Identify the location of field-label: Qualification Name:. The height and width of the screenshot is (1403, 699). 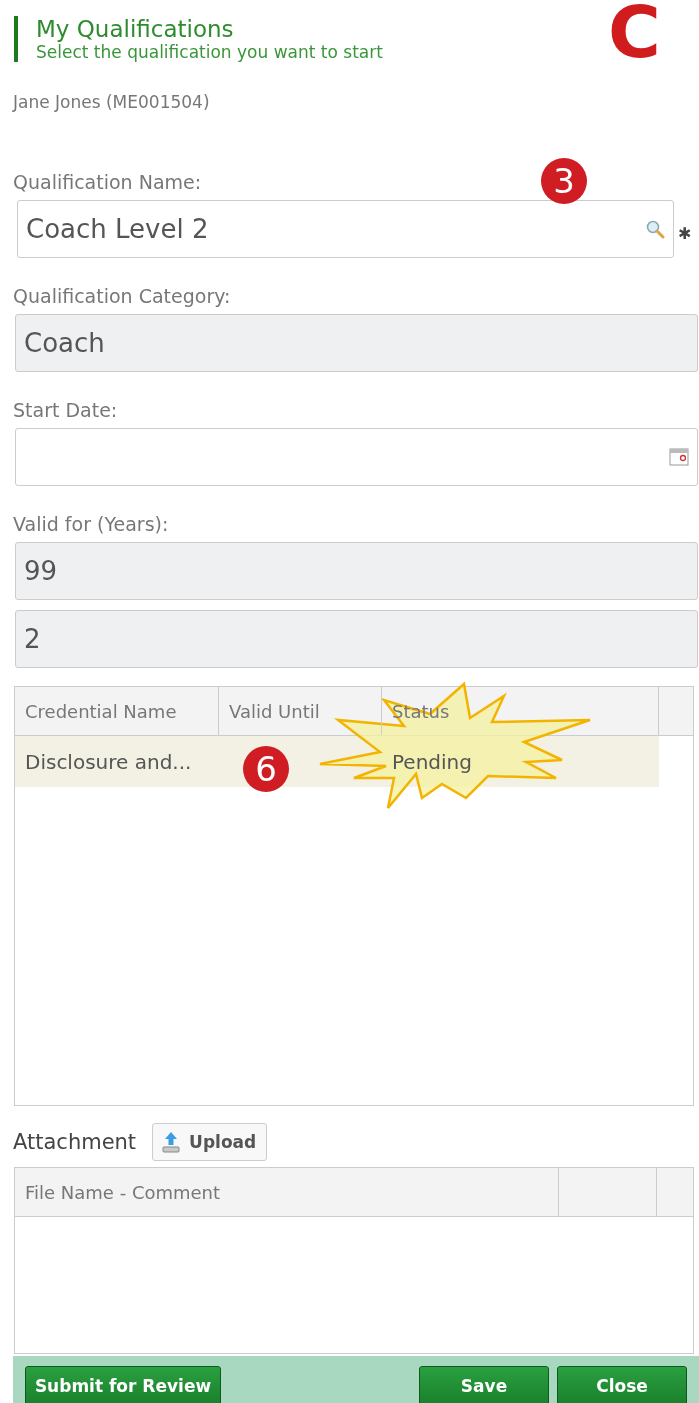
(107, 182).